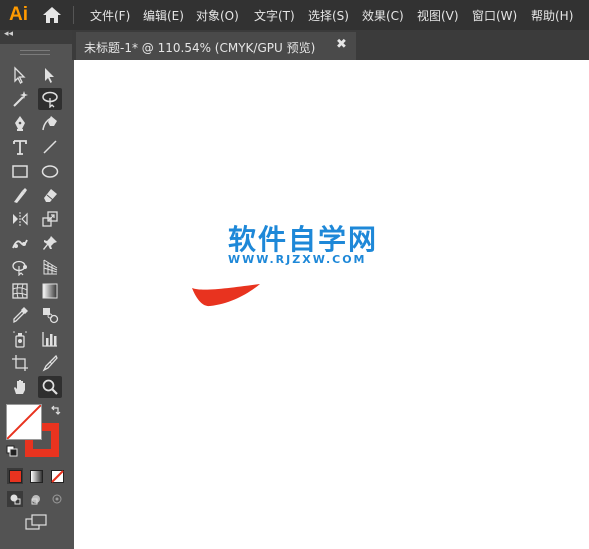  Describe the element at coordinates (50, 267) in the screenshot. I see `perspective-grid-tool-icon` at that location.